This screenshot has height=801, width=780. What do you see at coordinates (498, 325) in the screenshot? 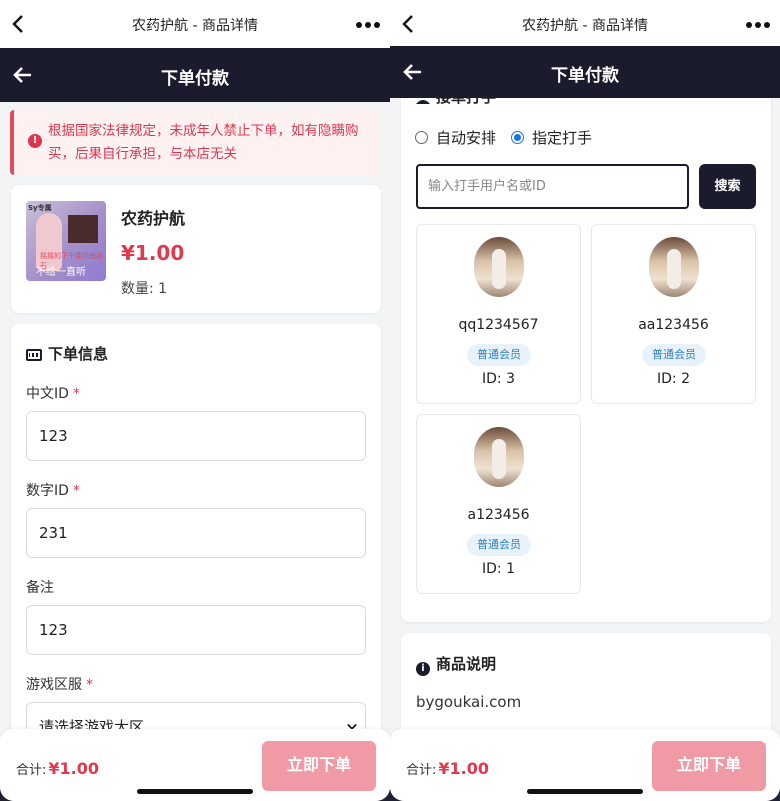
I see `booster-name: qq1234567` at bounding box center [498, 325].